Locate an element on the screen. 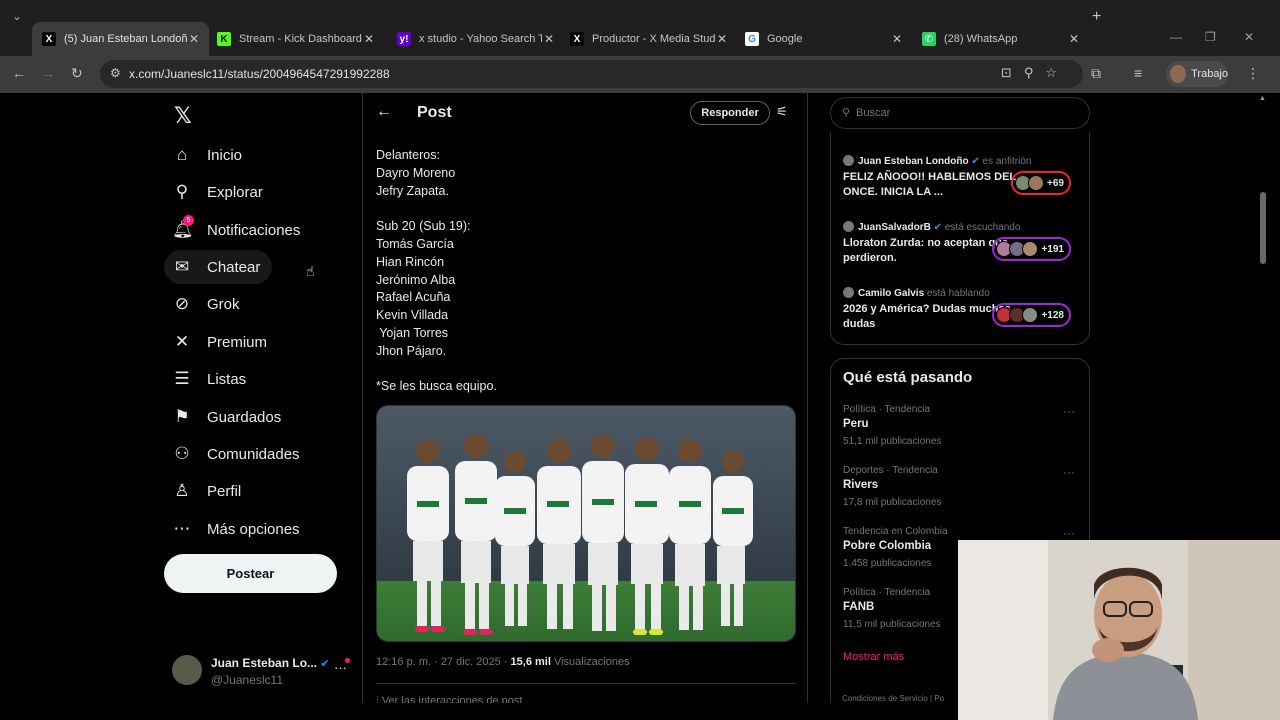 The height and width of the screenshot is (720, 1280). extensions-icon: ⧉ is located at coordinates (1096, 73).